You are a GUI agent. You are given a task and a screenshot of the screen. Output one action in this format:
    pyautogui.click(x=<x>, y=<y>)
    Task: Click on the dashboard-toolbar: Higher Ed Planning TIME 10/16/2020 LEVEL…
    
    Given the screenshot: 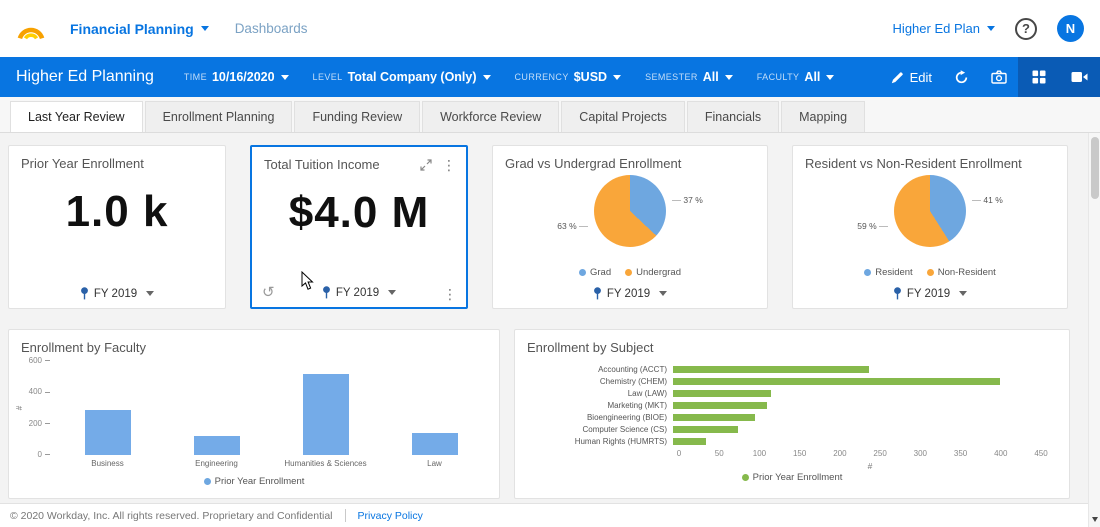 What is the action you would take?
    pyautogui.click(x=550, y=77)
    